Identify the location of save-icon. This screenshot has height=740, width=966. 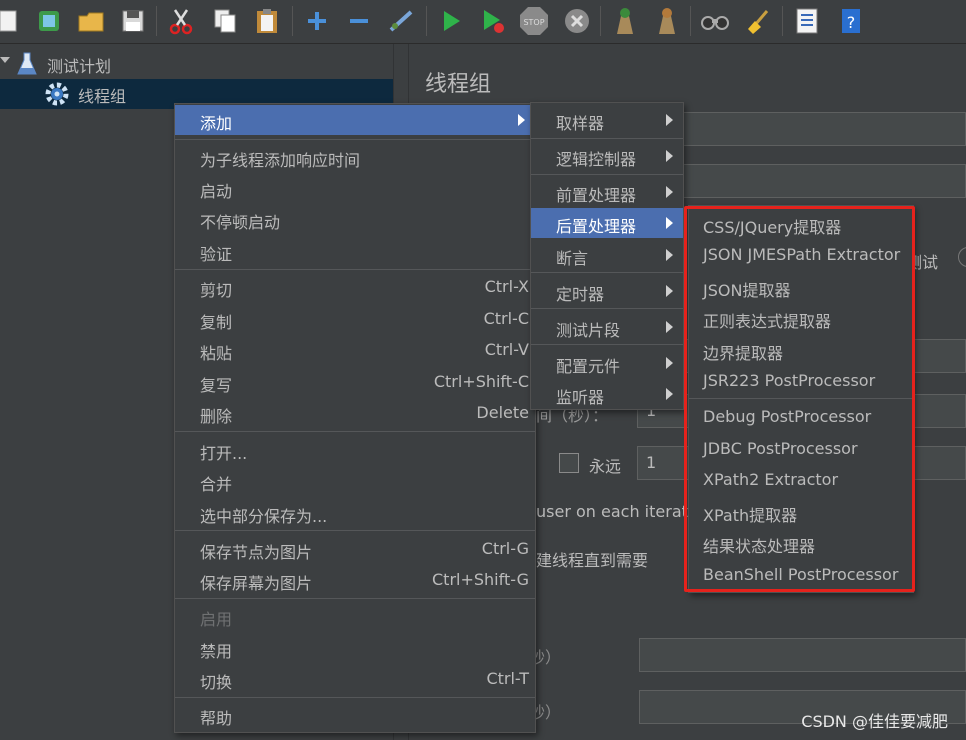
(133, 21).